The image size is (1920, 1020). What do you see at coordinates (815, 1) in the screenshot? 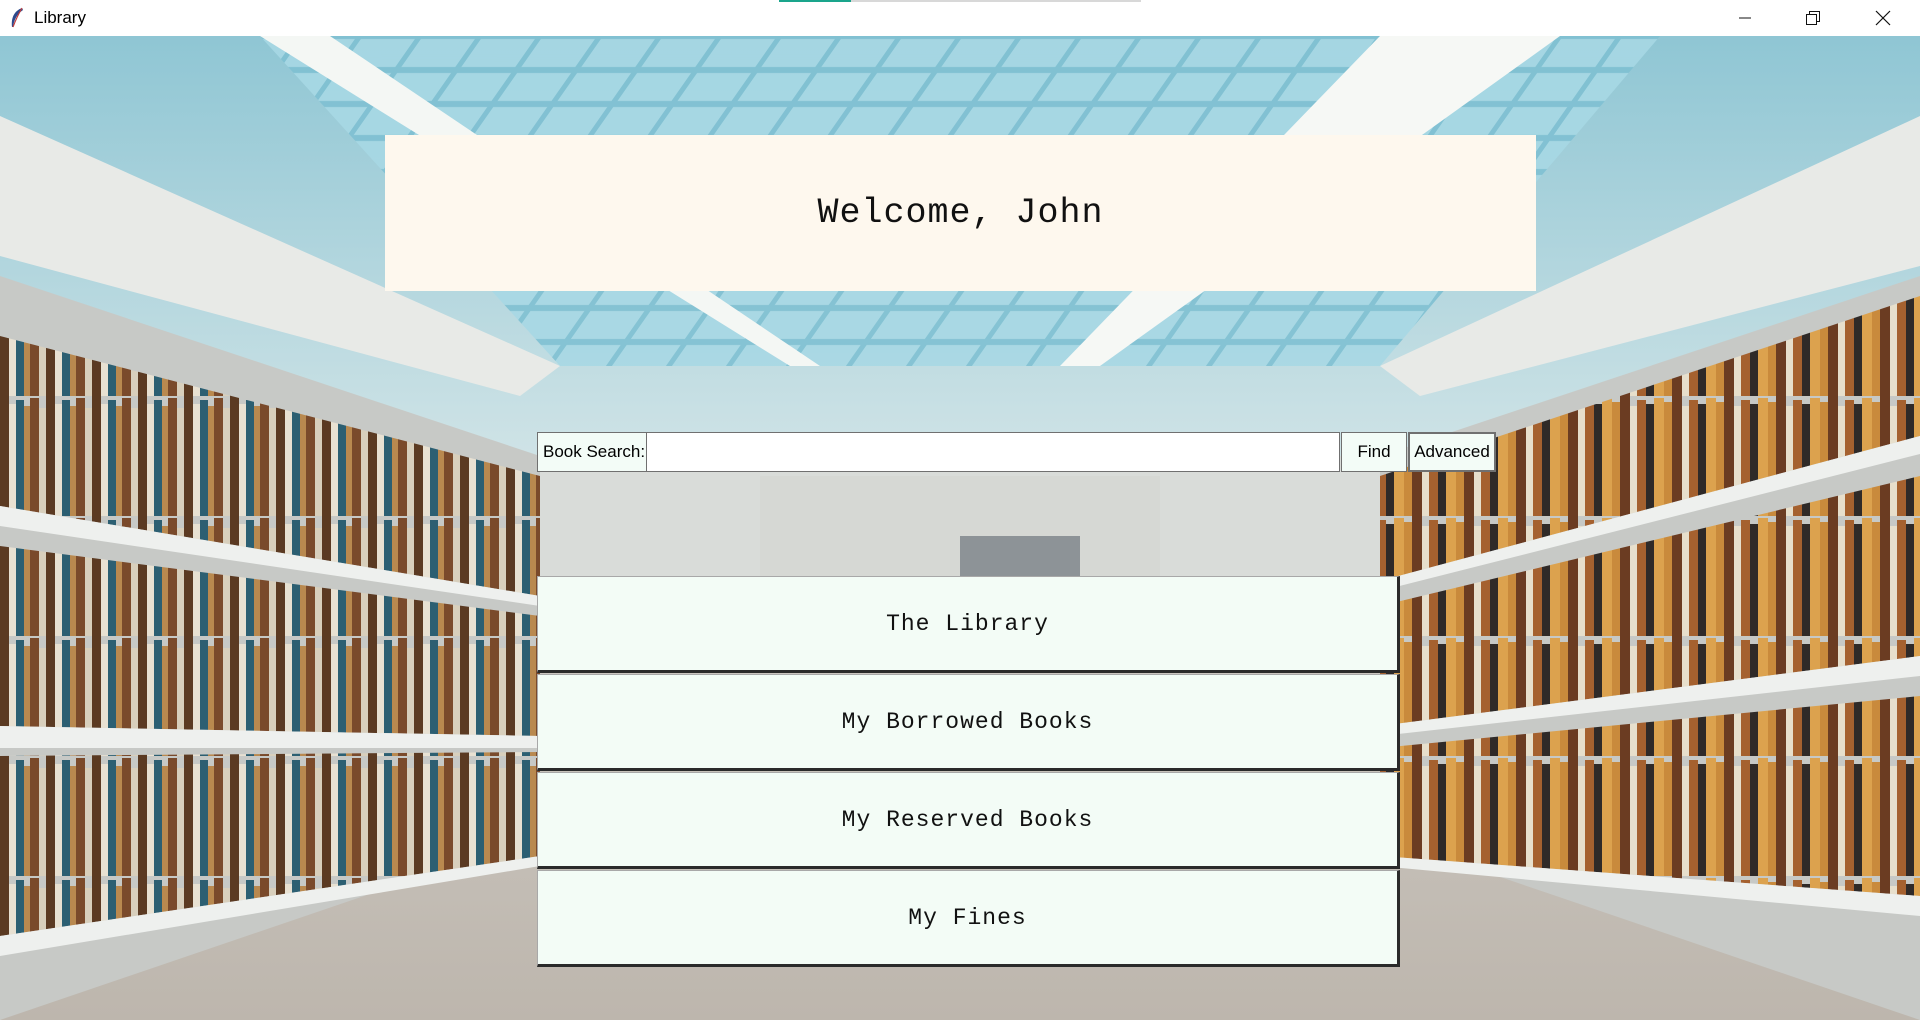
I see `accent-line` at bounding box center [815, 1].